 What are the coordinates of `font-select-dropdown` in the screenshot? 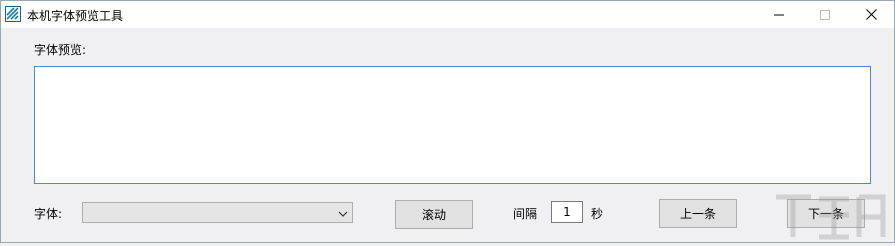 It's located at (217, 212).